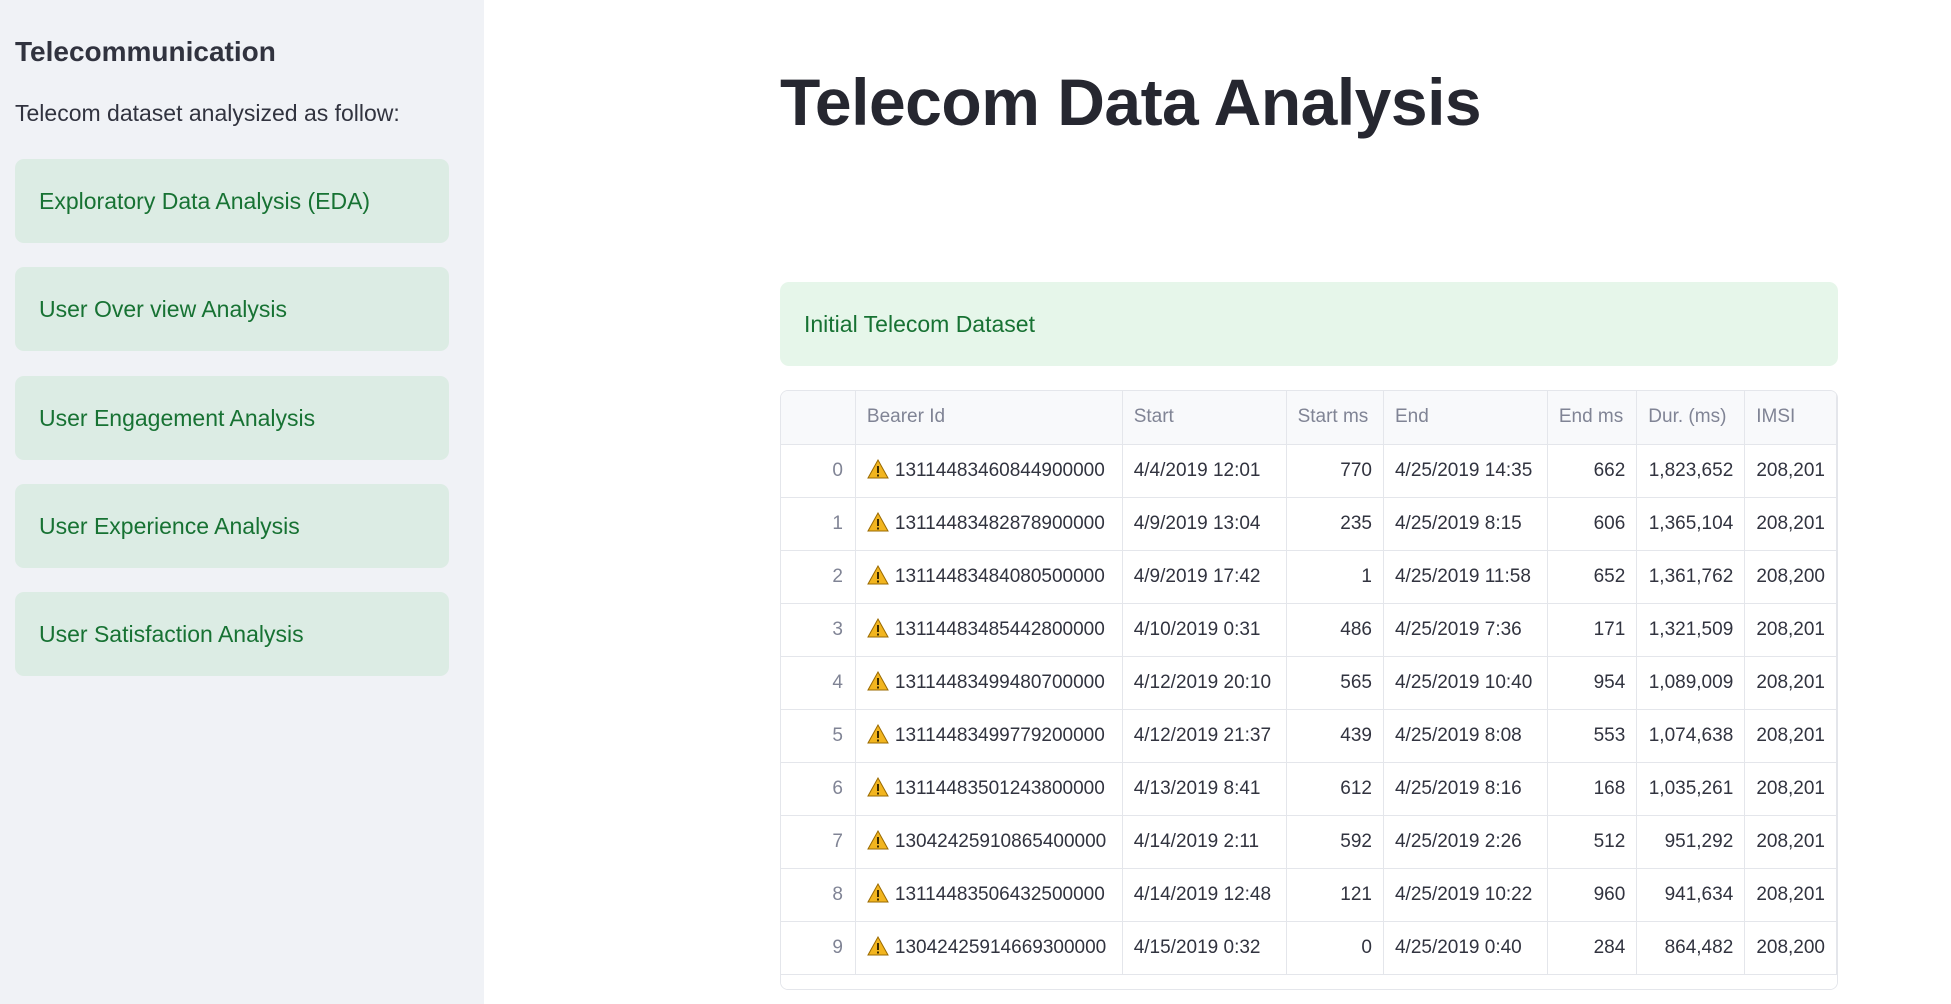 This screenshot has width=1951, height=1004. What do you see at coordinates (818, 418) in the screenshot?
I see `column-header-index` at bounding box center [818, 418].